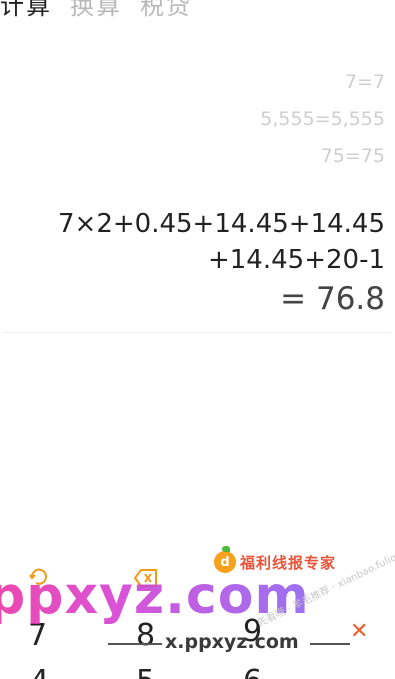 This screenshot has width=395, height=679. Describe the element at coordinates (332, 299) in the screenshot. I see `result-display: = 76.8` at that location.